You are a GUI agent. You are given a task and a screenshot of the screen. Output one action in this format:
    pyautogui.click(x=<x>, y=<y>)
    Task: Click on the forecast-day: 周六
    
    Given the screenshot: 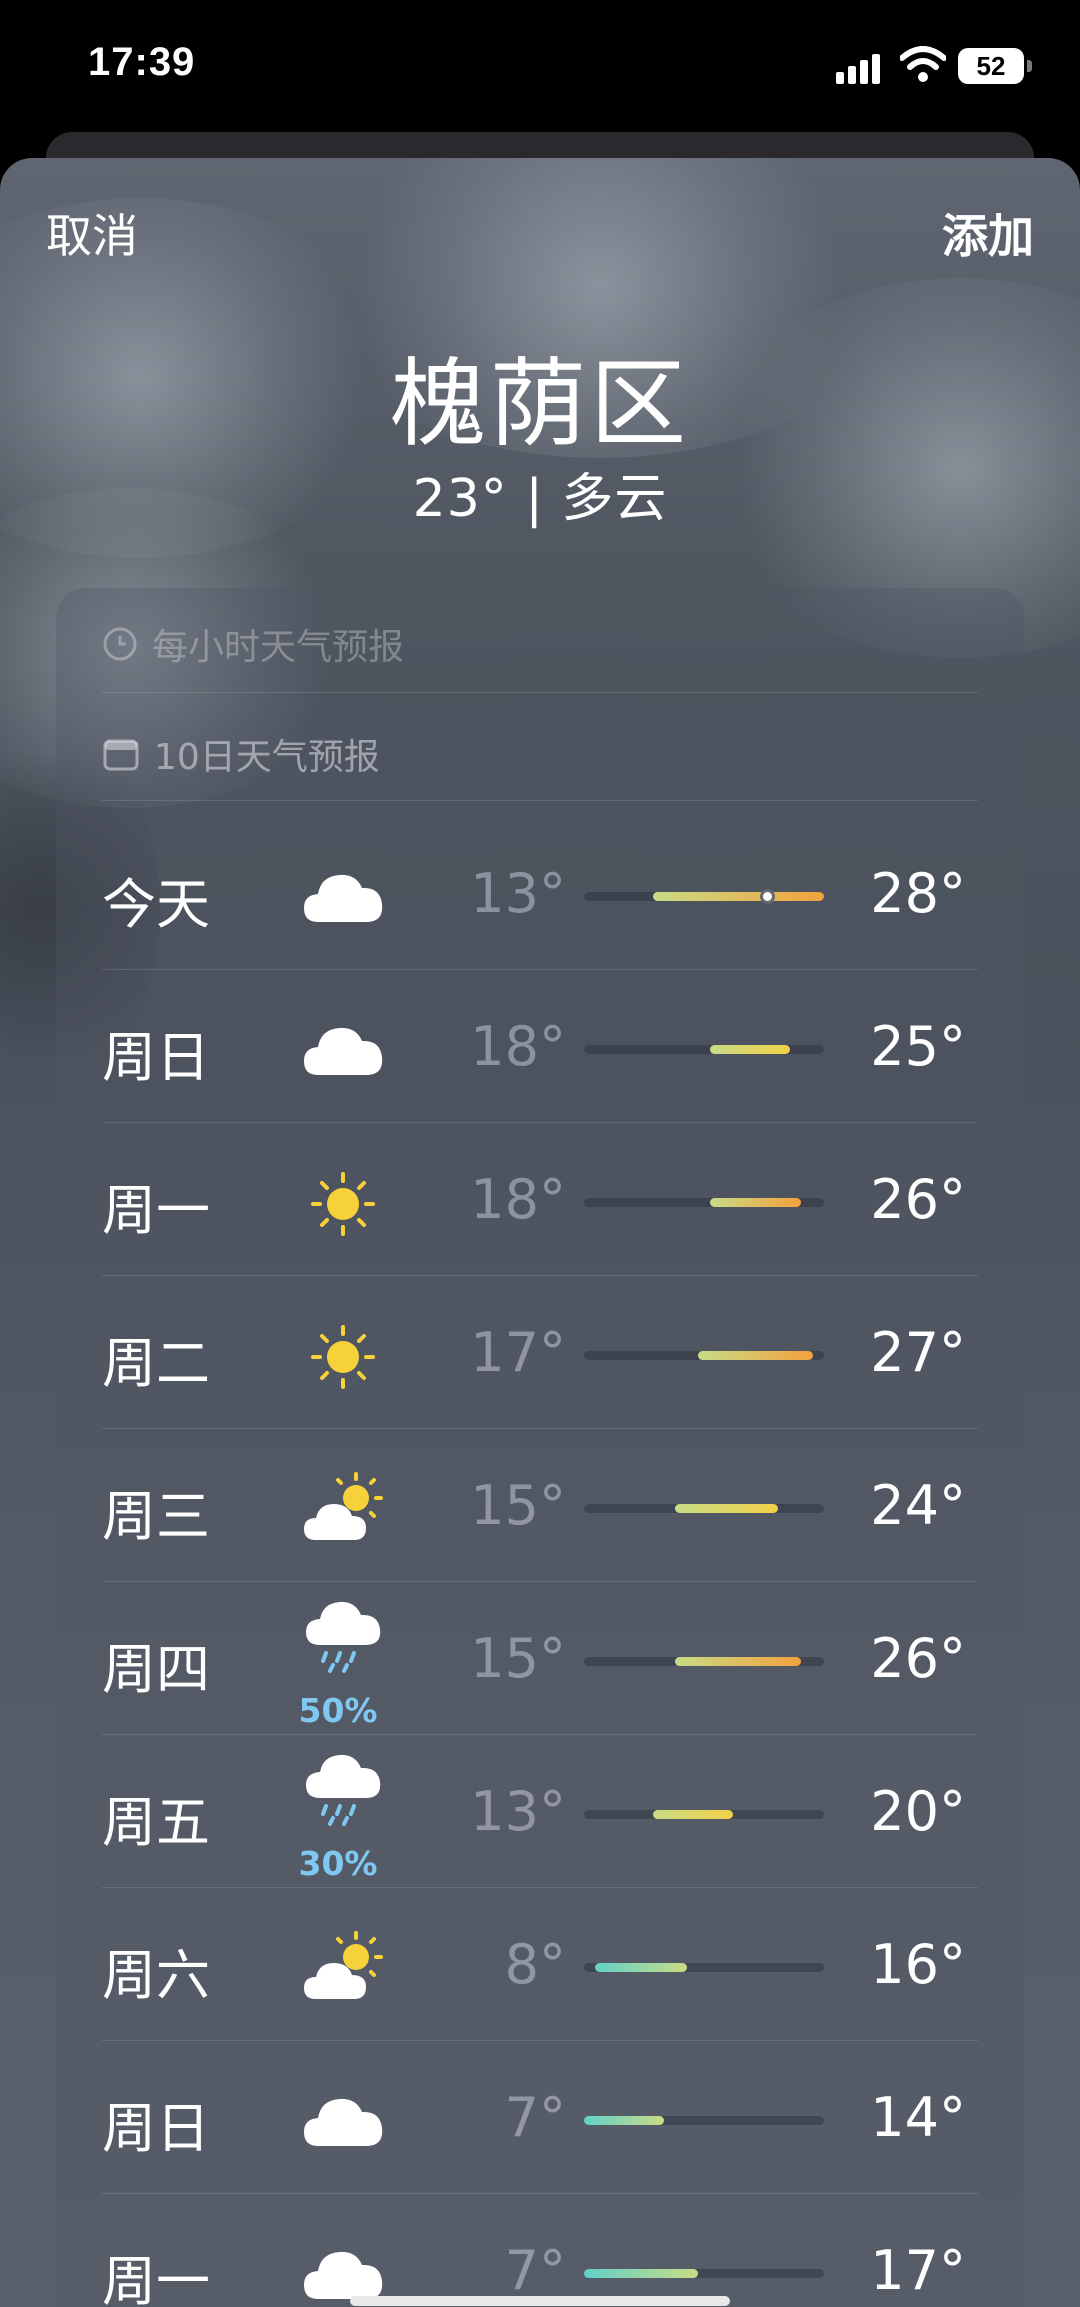 What is the action you would take?
    pyautogui.click(x=156, y=1975)
    